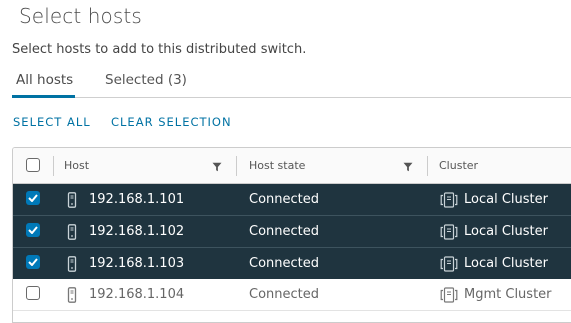  I want to click on cluster-name: Mgmt Cluster, so click(508, 294).